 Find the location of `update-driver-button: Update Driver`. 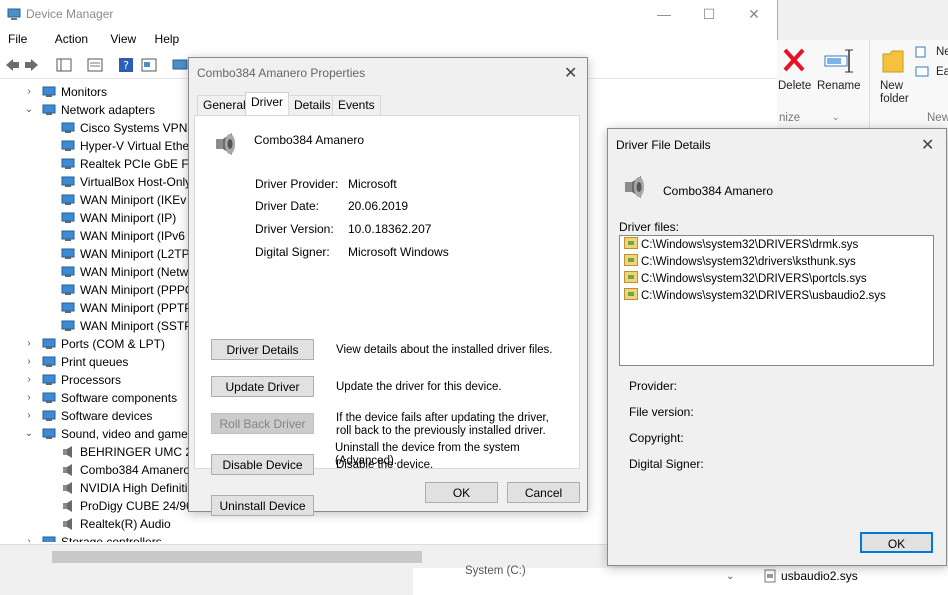

update-driver-button: Update Driver is located at coordinates (262, 386).